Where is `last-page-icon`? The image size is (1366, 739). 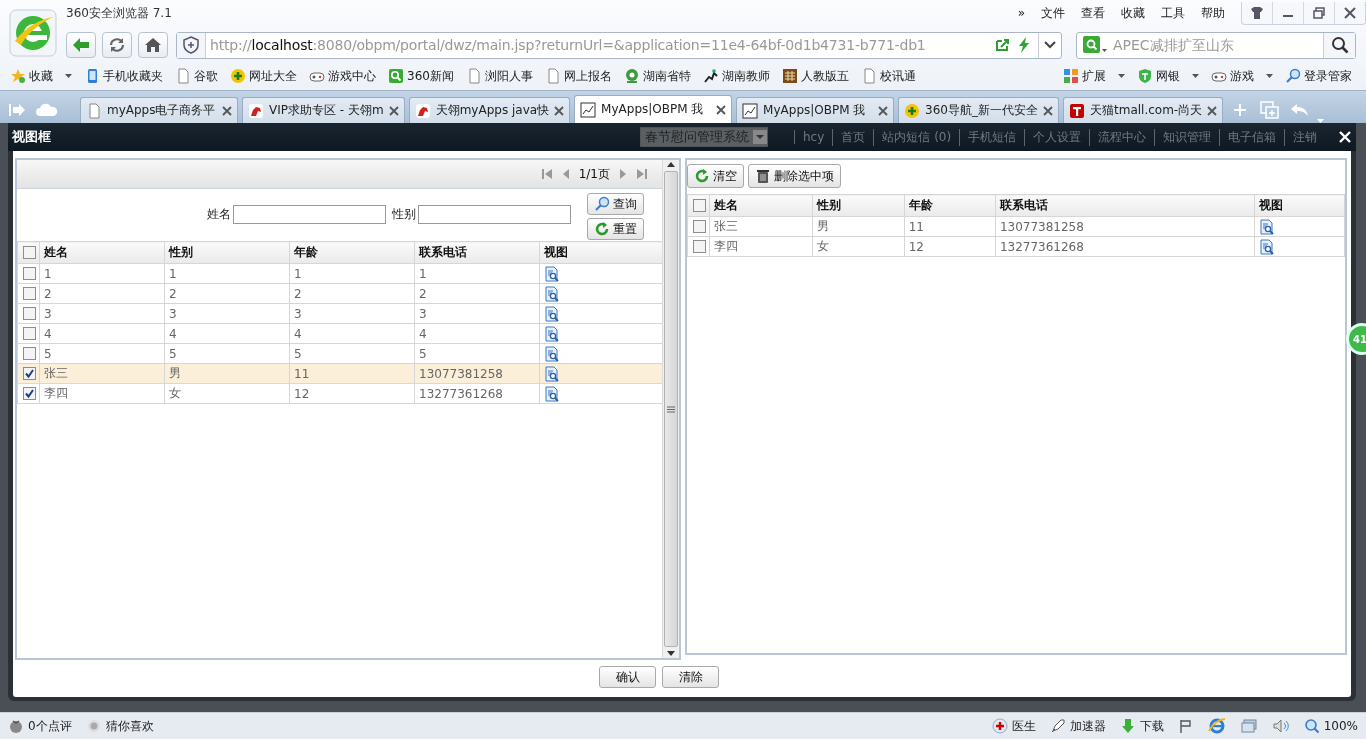
last-page-icon is located at coordinates (642, 174).